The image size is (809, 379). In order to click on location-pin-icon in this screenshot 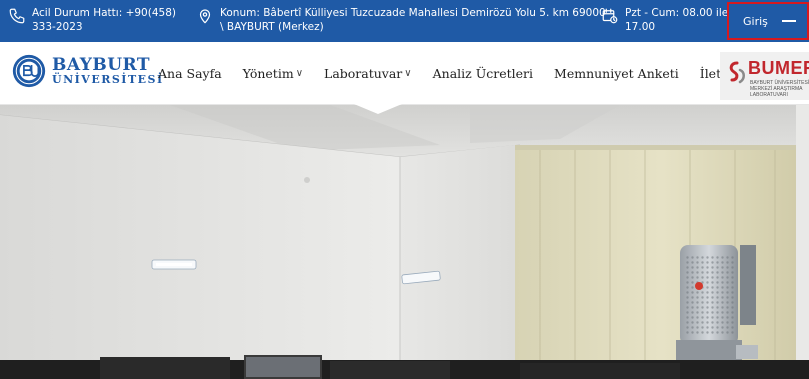, I will do `click(205, 16)`.